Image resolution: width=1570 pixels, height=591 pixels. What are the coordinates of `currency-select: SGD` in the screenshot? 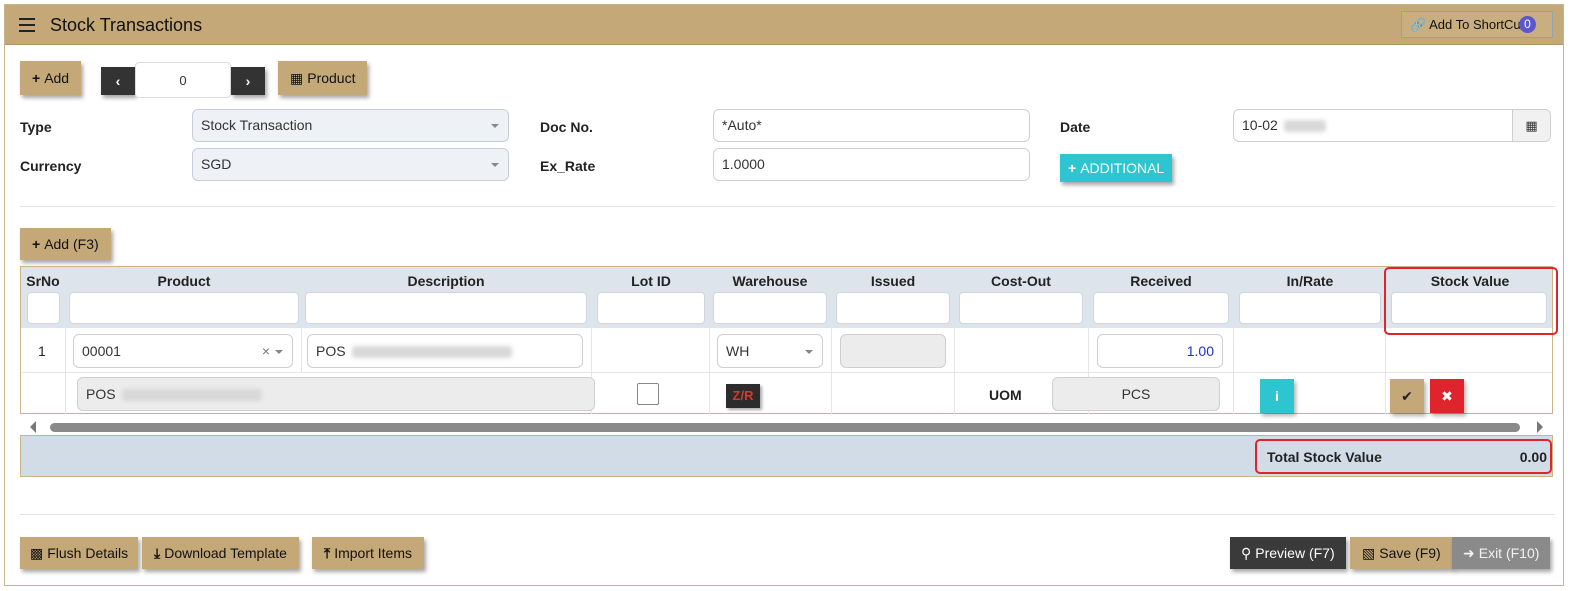 It's located at (350, 164).